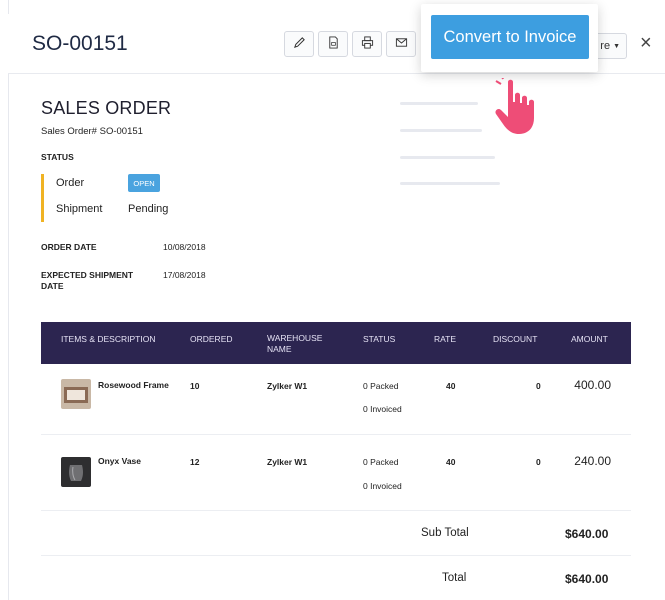 This screenshot has width=665, height=600. What do you see at coordinates (454, 578) in the screenshot?
I see `total-label: Total` at bounding box center [454, 578].